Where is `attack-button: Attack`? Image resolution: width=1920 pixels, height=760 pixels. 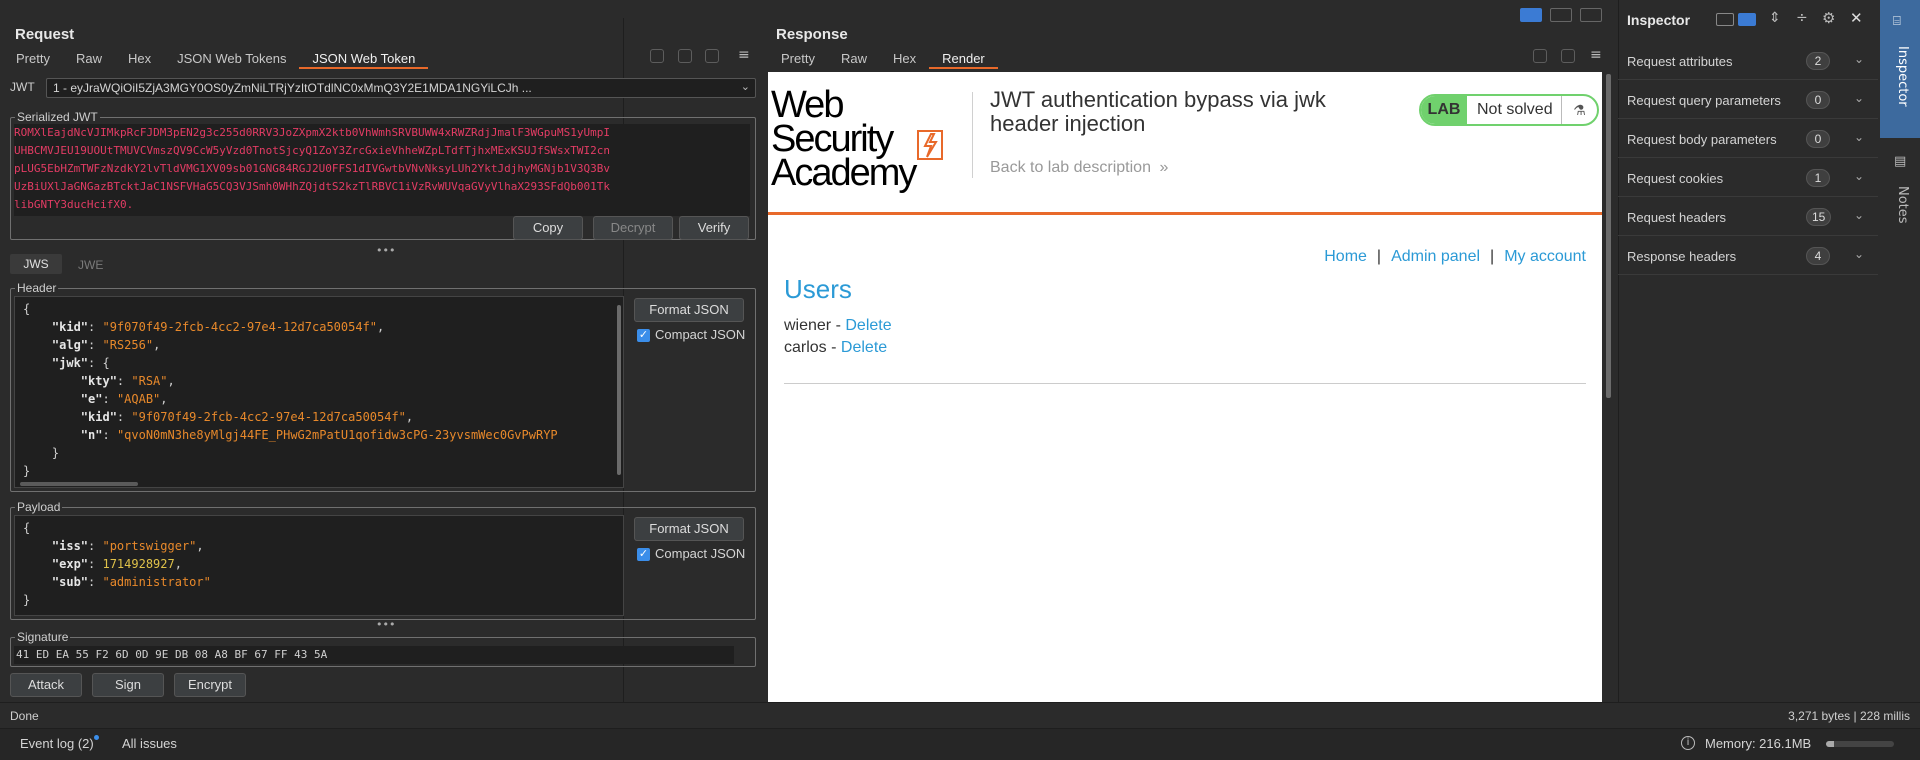 attack-button: Attack is located at coordinates (46, 685).